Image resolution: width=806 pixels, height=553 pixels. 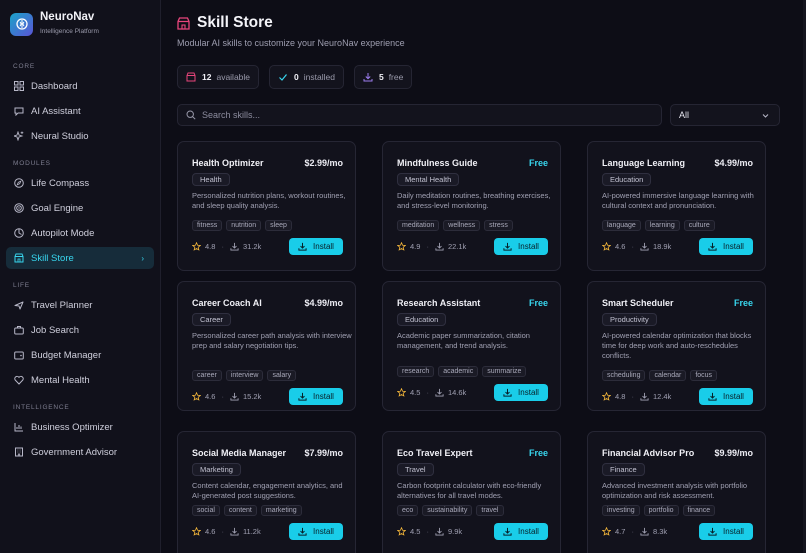 I want to click on skill-tag: salary, so click(x=282, y=375).